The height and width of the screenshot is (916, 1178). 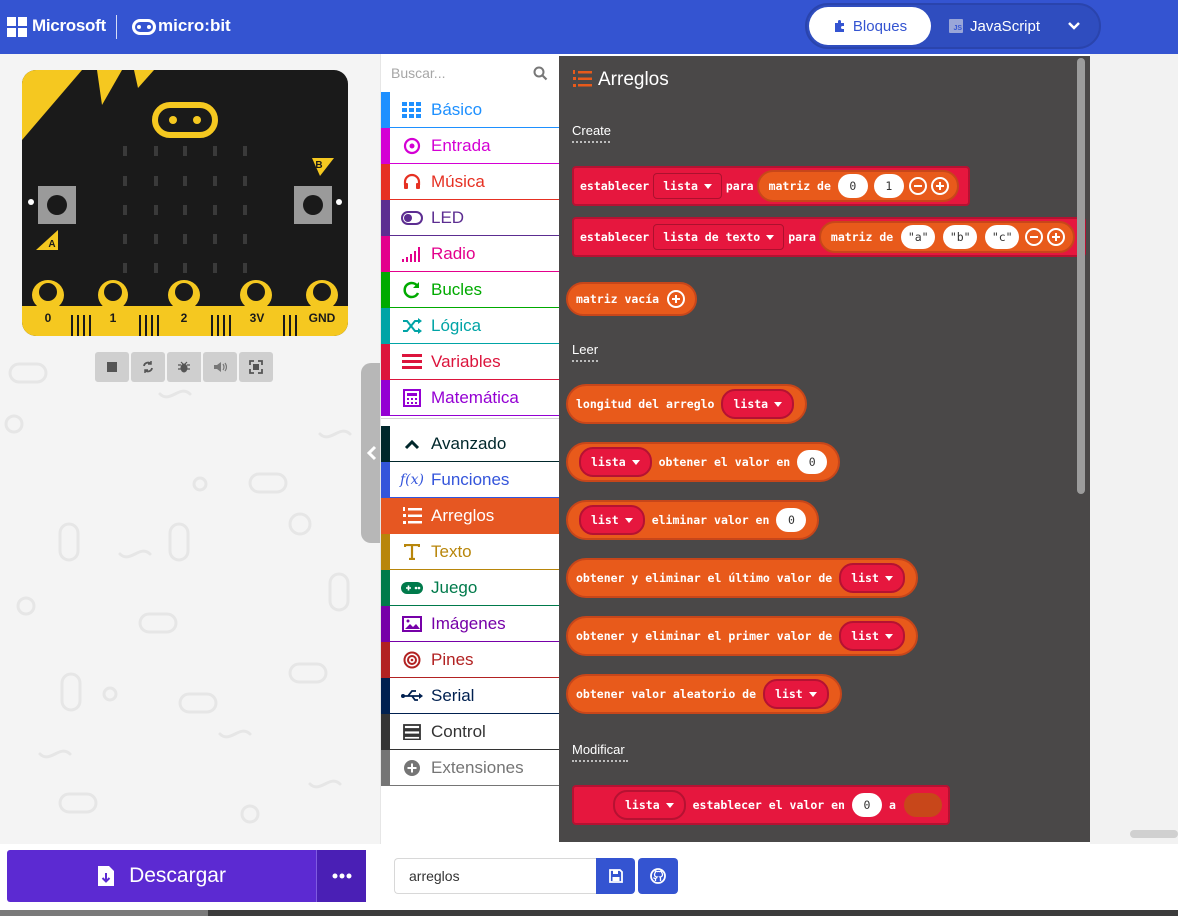 What do you see at coordinates (461, 73) in the screenshot?
I see `search-input` at bounding box center [461, 73].